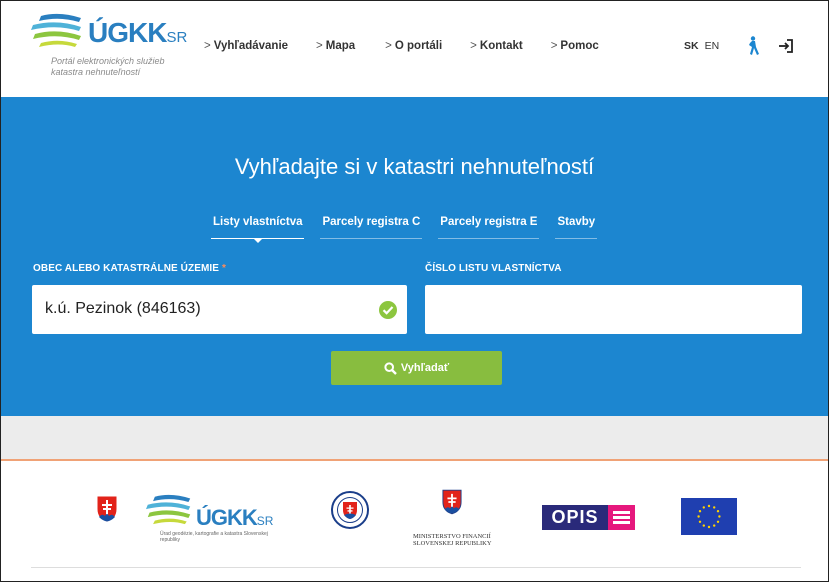  Describe the element at coordinates (709, 516) in the screenshot. I see `eu-flag-icon` at that location.